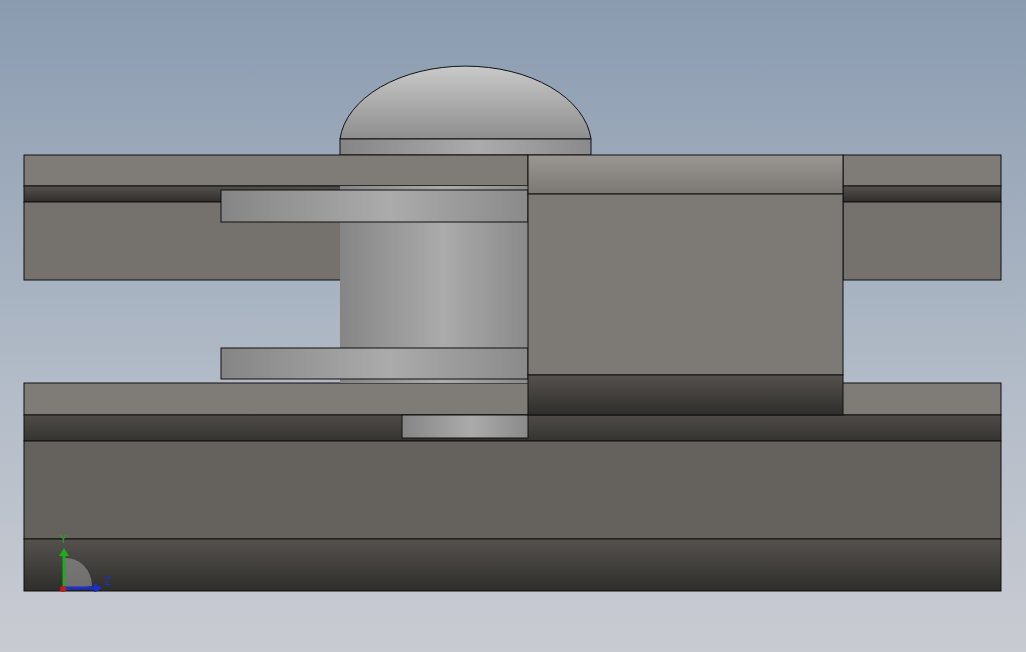 The width and height of the screenshot is (1026, 652). I want to click on z-axis-label: Z, so click(108, 582).